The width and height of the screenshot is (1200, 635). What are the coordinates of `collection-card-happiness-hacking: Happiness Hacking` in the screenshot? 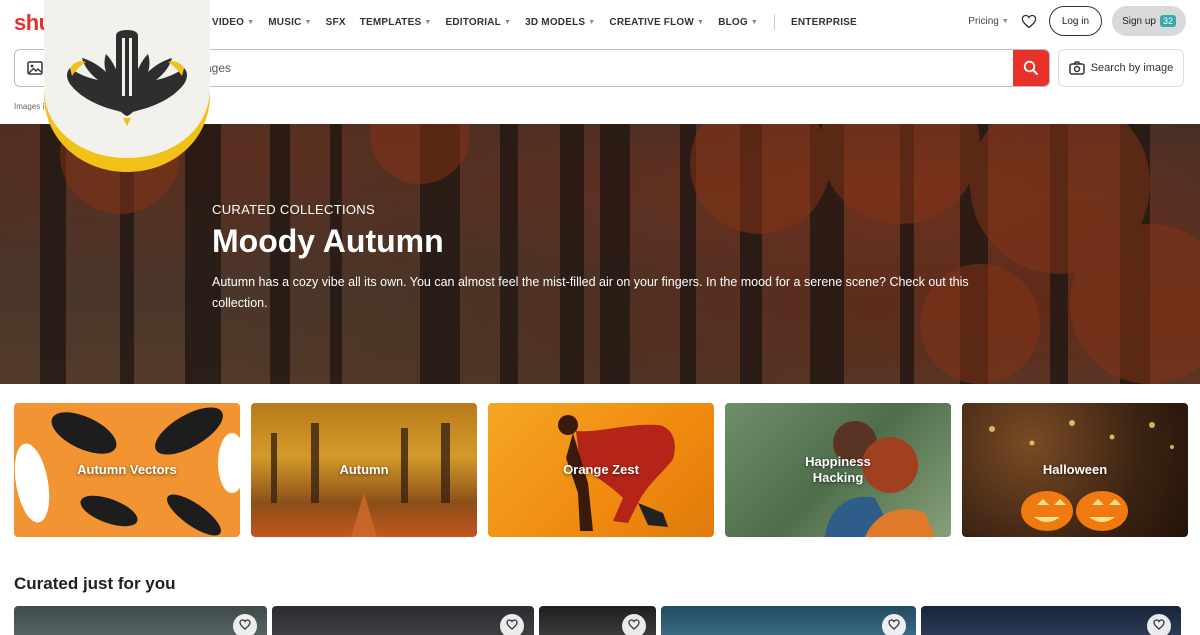 It's located at (838, 470).